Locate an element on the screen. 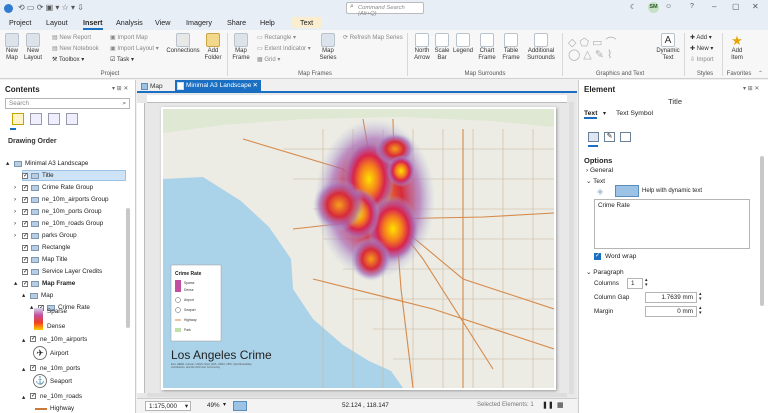  paragraph-section: ⌄ Paragraph is located at coordinates (605, 272).